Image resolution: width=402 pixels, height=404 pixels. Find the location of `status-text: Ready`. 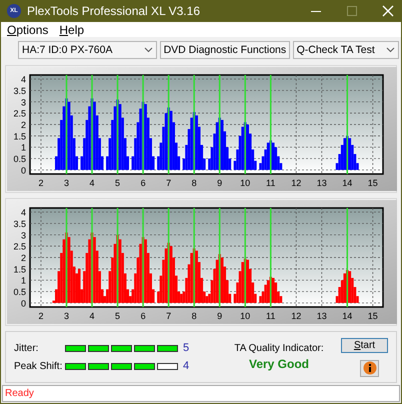

status-text: Ready is located at coordinates (19, 393).